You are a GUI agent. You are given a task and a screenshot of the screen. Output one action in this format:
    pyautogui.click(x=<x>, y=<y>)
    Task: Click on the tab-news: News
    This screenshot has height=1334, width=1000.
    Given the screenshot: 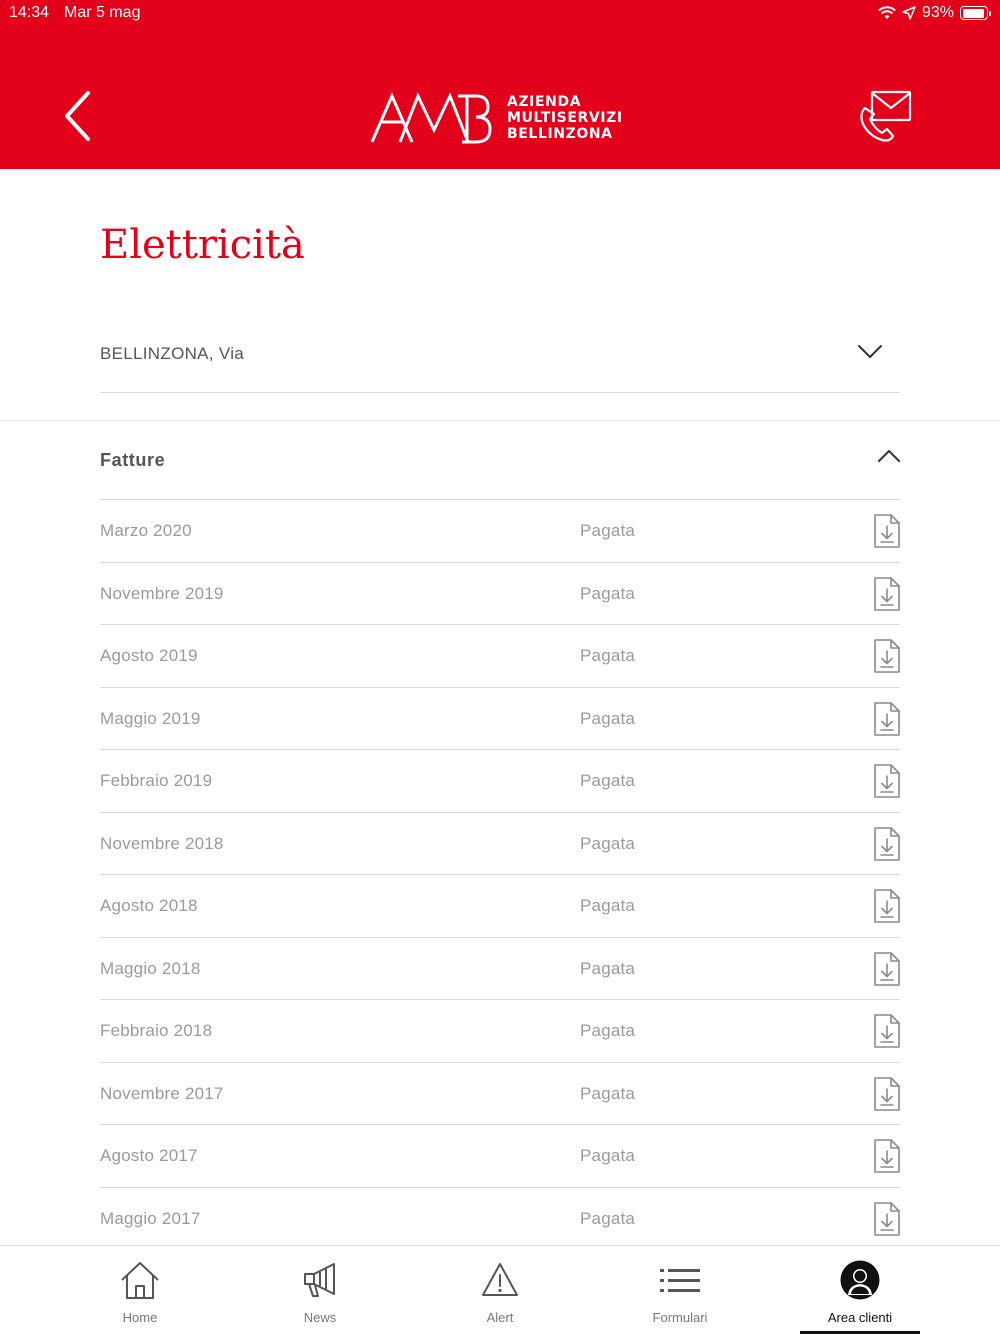 What is the action you would take?
    pyautogui.click(x=320, y=1290)
    